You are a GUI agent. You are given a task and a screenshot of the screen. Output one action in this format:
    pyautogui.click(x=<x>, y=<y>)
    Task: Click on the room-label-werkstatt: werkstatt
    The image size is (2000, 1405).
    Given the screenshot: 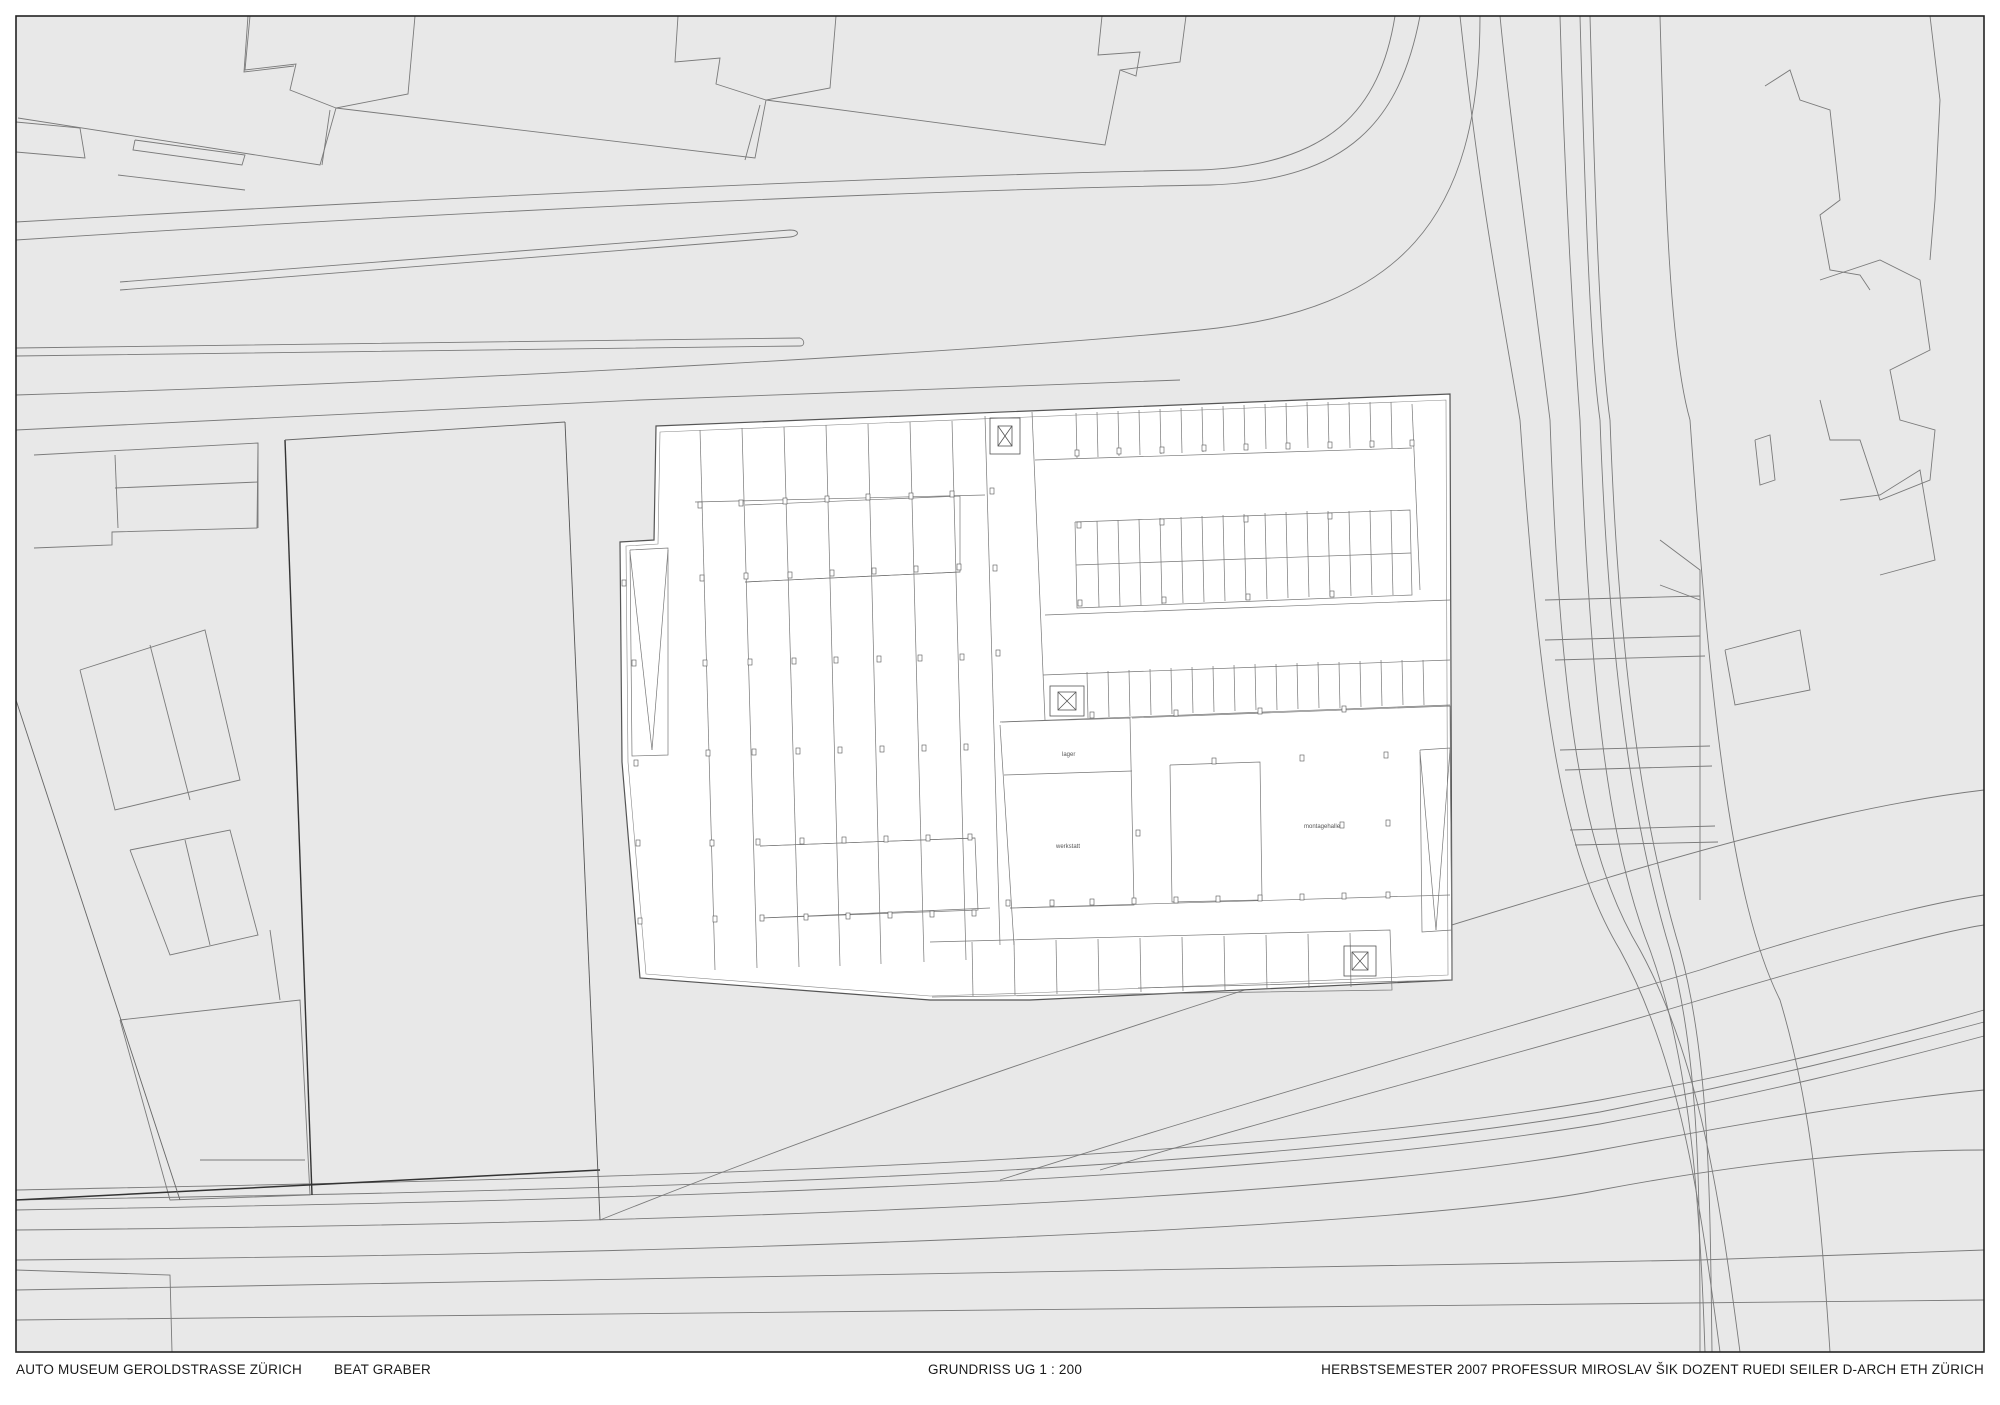 What is the action you would take?
    pyautogui.click(x=1067, y=847)
    